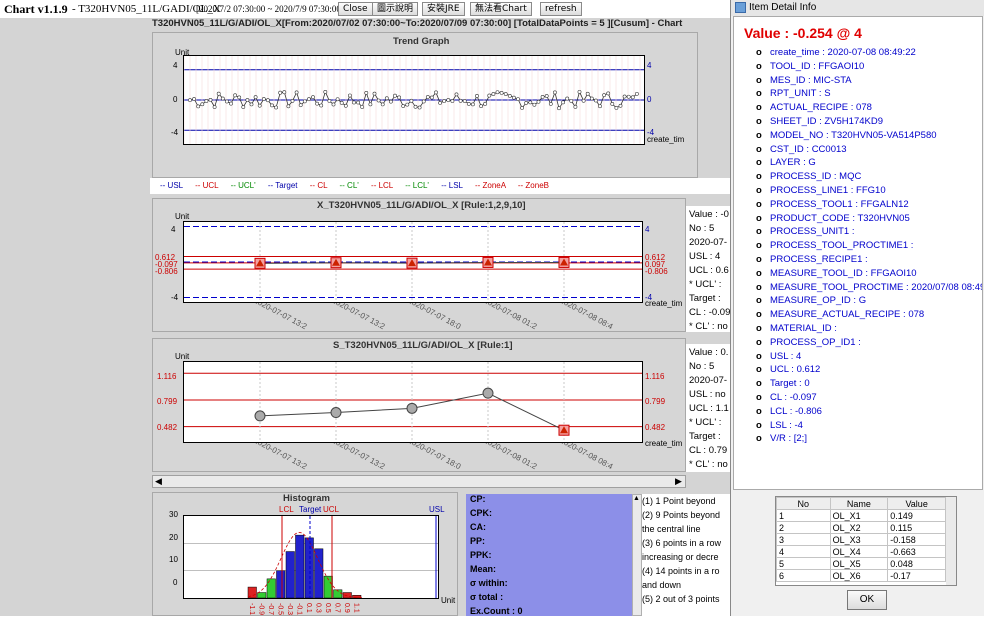 The width and height of the screenshot is (984, 620). Describe the element at coordinates (708, 464) in the screenshot. I see `s-info-line: * CL' : no` at that location.